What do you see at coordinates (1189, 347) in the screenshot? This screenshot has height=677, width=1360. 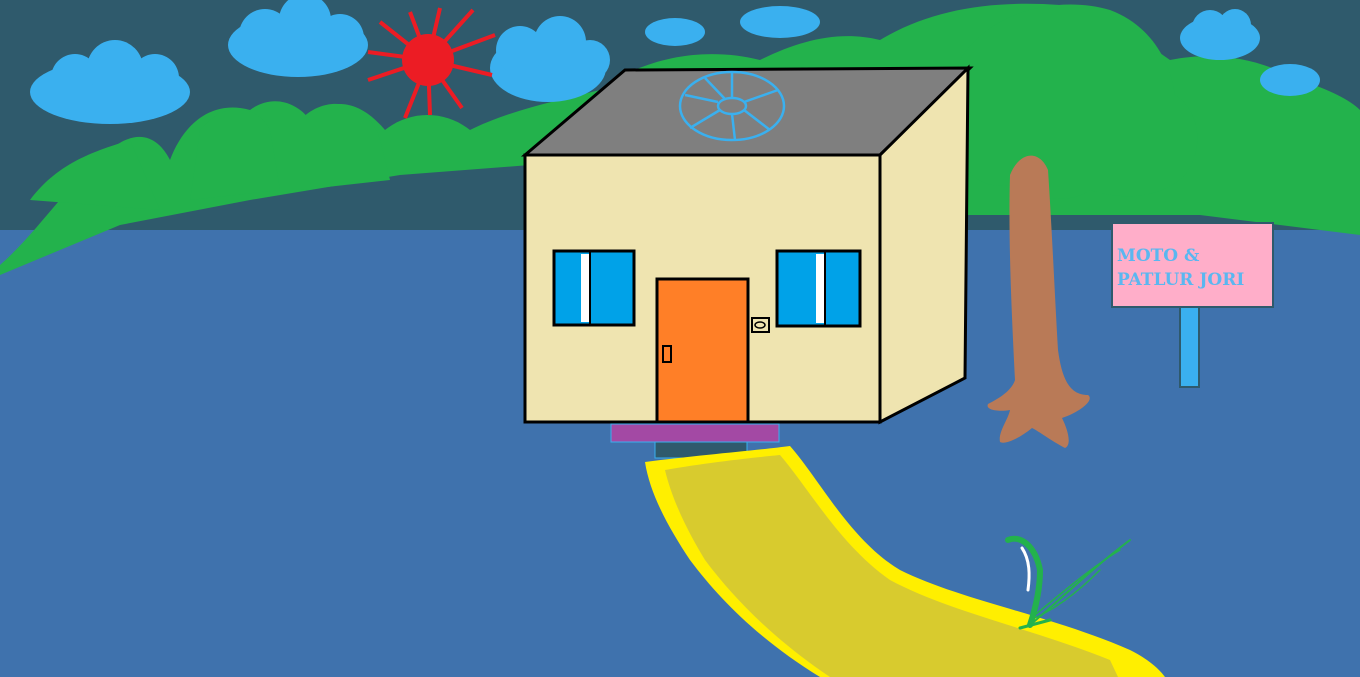 I see `sign-post` at bounding box center [1189, 347].